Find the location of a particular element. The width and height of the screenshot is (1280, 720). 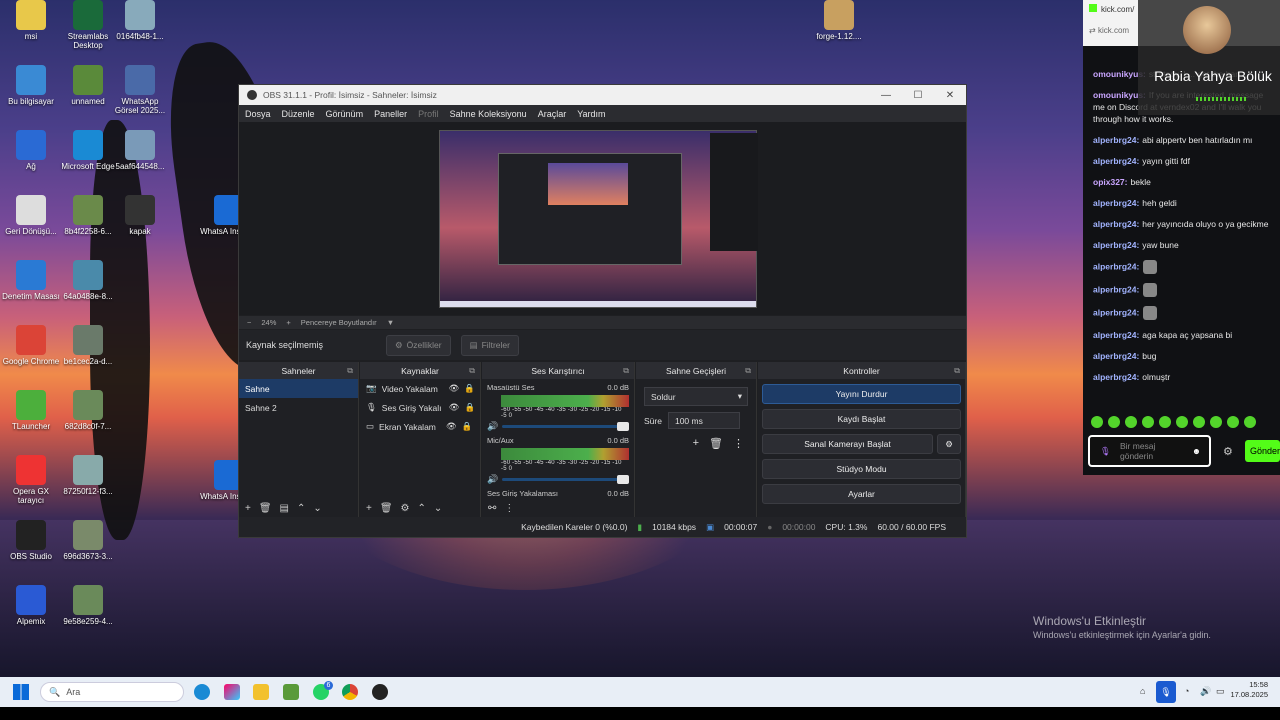

source-item: 🎙 Ses Giriş Yakalı 👁 🔒 is located at coordinates (420, 407).